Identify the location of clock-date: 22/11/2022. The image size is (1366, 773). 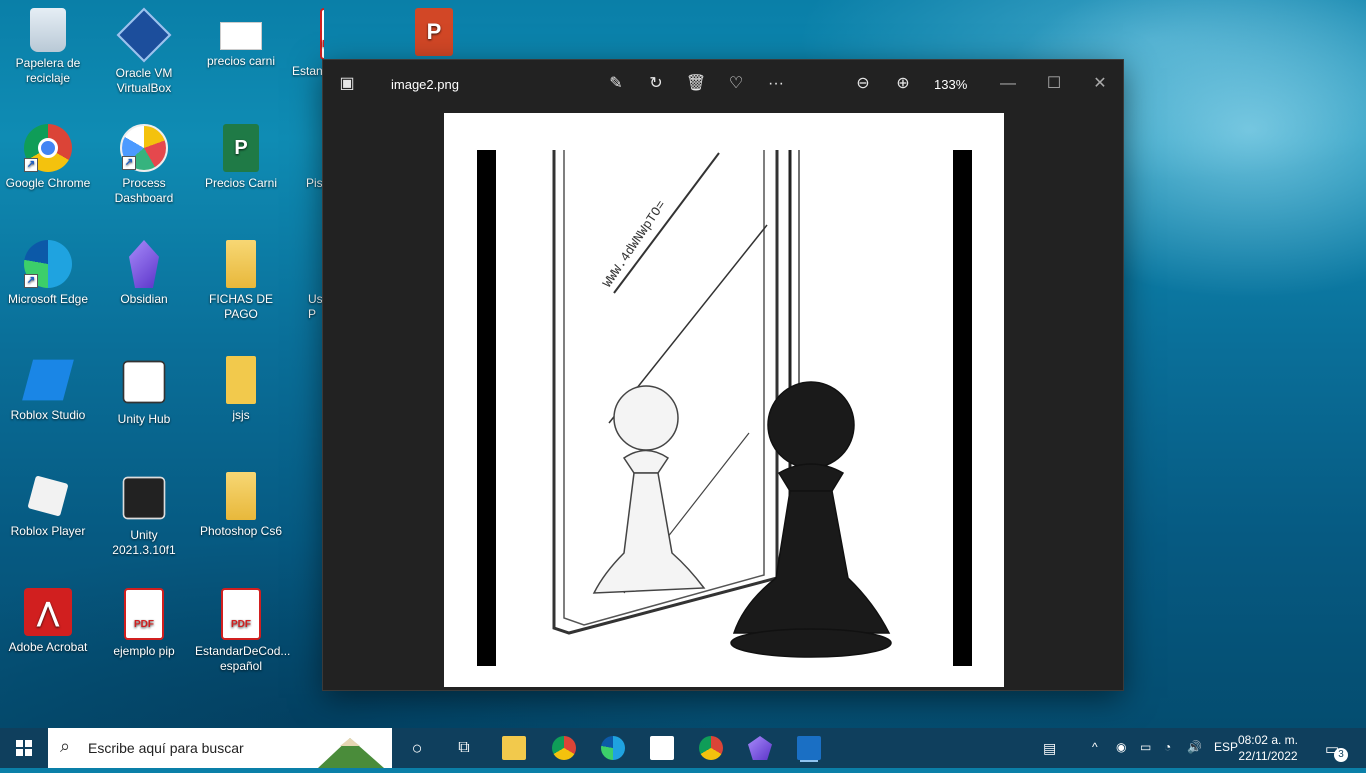
(1268, 756).